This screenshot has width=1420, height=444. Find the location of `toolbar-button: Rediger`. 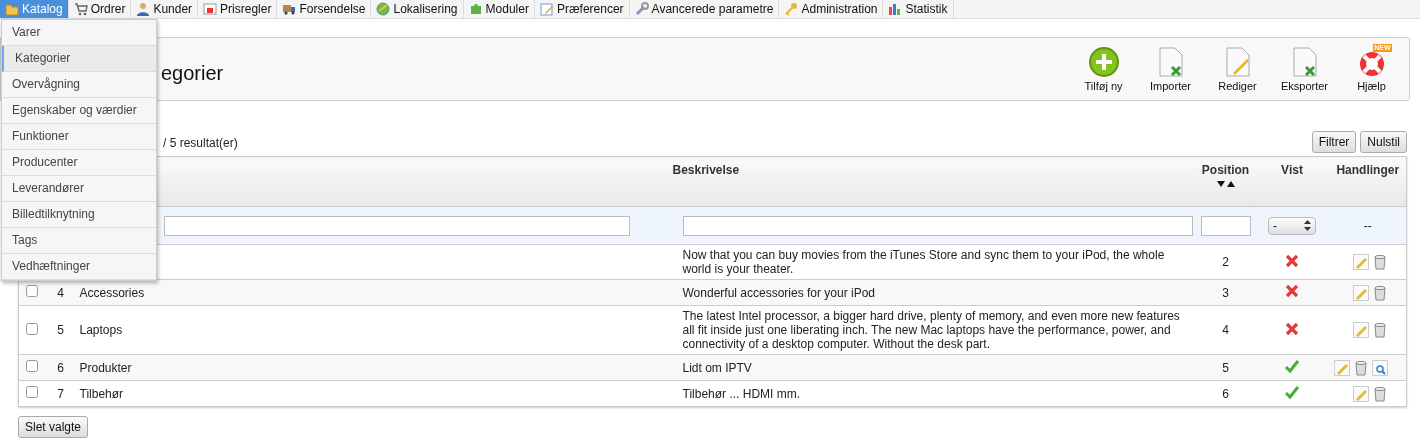

toolbar-button: Rediger is located at coordinates (1237, 69).